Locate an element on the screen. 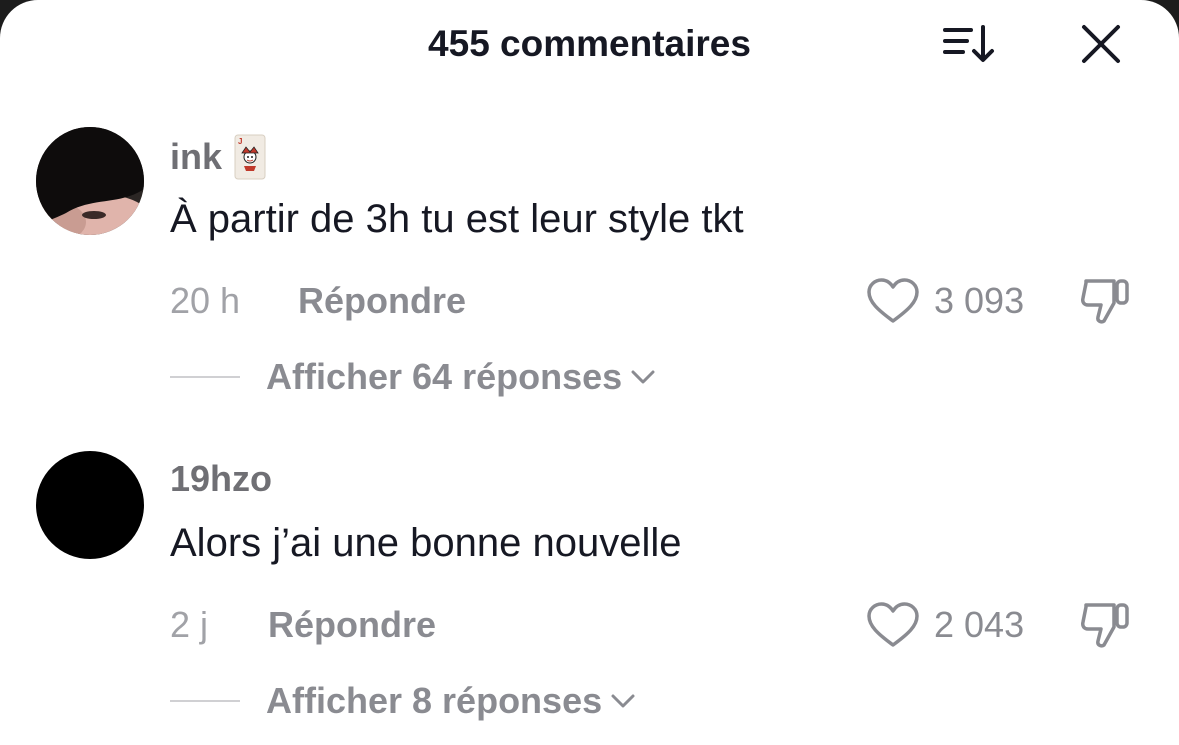 The image size is (1179, 745). comment-username: 19hzo is located at coordinates (221, 479).